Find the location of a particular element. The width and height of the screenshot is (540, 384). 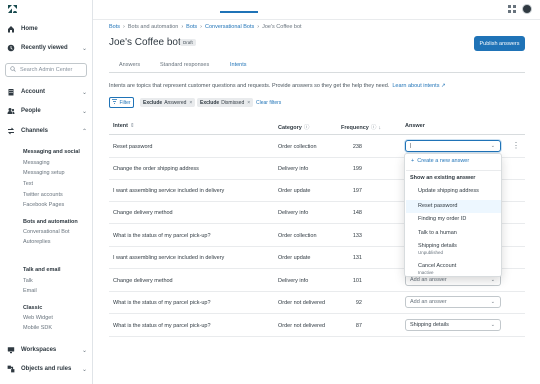

nav-account: Account ⌄ is located at coordinates (47, 92).